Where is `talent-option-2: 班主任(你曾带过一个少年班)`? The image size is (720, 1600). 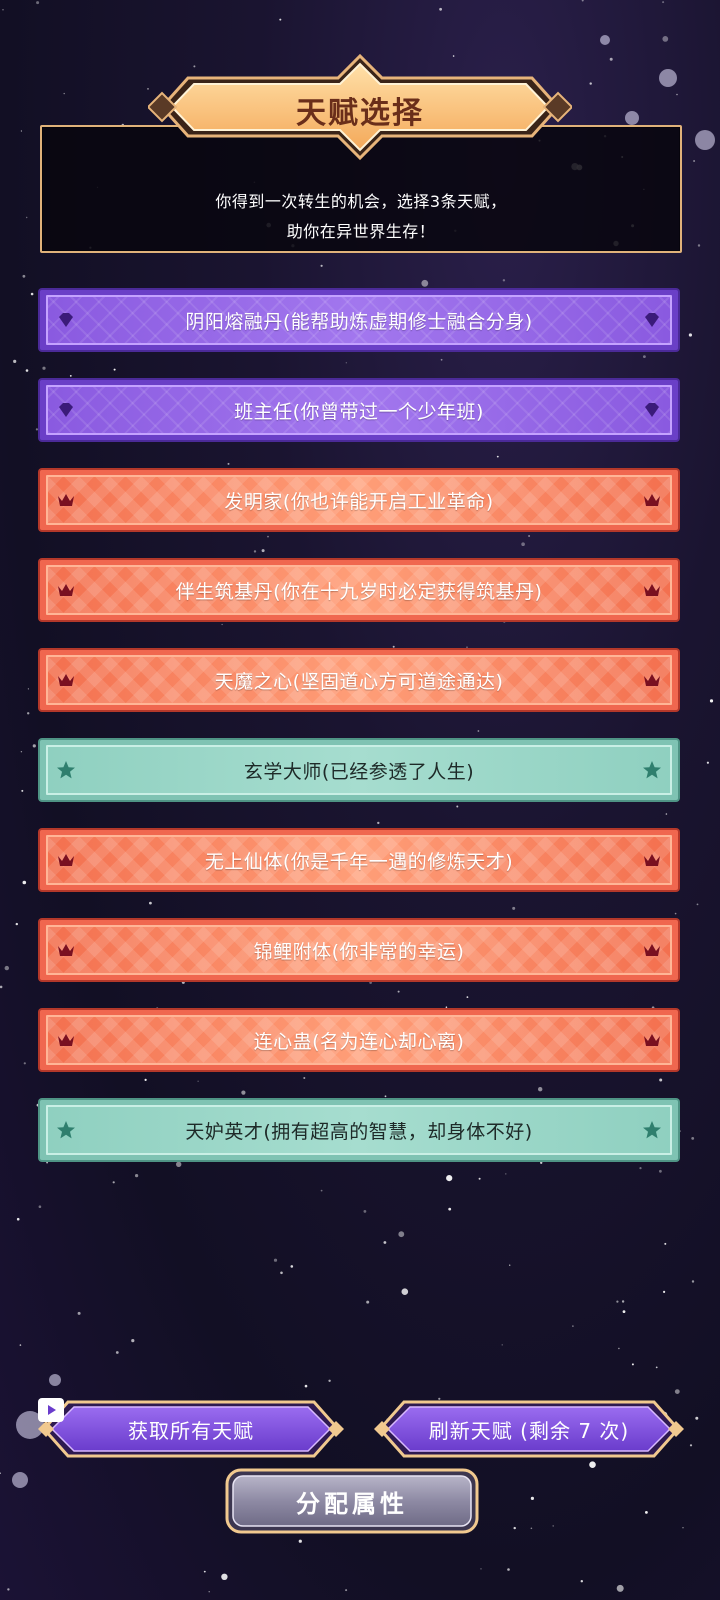
talent-option-2: 班主任(你曾带过一个少年班) is located at coordinates (359, 410).